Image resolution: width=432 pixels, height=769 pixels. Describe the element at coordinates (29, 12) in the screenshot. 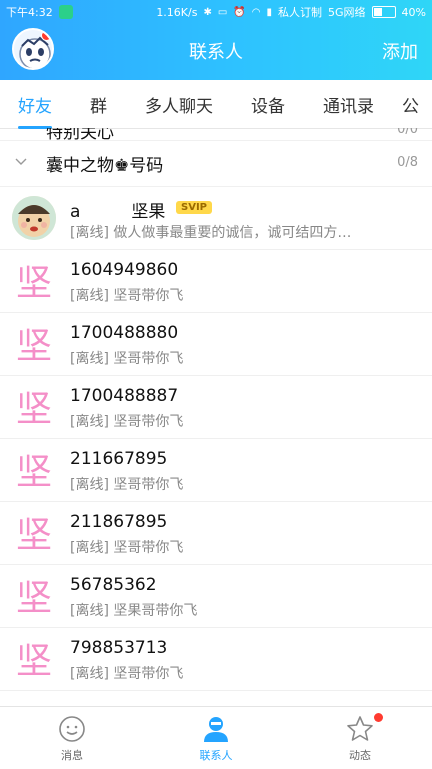

I see `status-time: 下午4:32` at that location.